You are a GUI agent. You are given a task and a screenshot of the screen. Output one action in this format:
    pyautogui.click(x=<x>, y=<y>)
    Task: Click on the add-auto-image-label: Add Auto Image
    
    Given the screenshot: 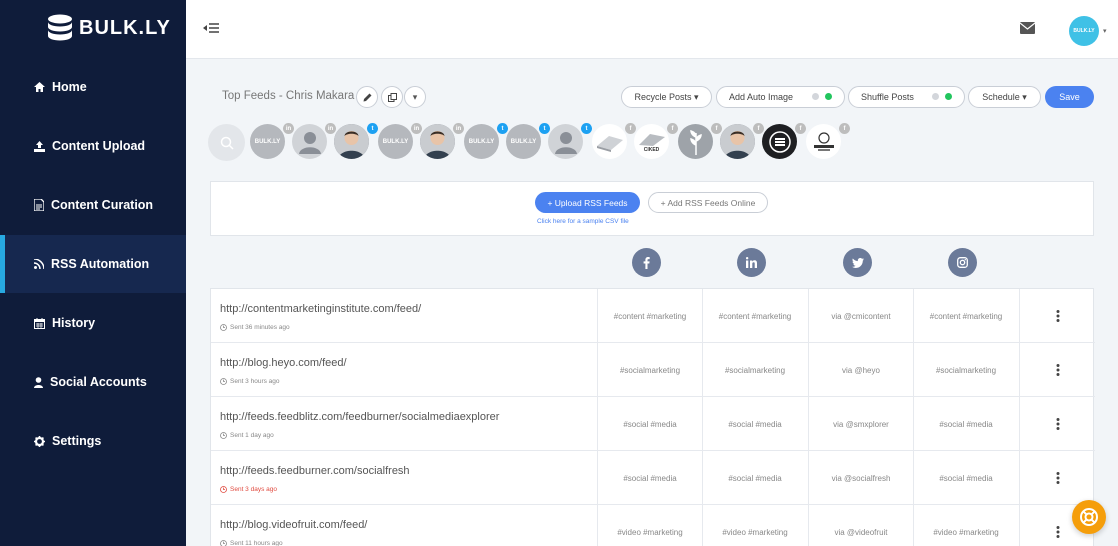 What is the action you would take?
    pyautogui.click(x=761, y=97)
    